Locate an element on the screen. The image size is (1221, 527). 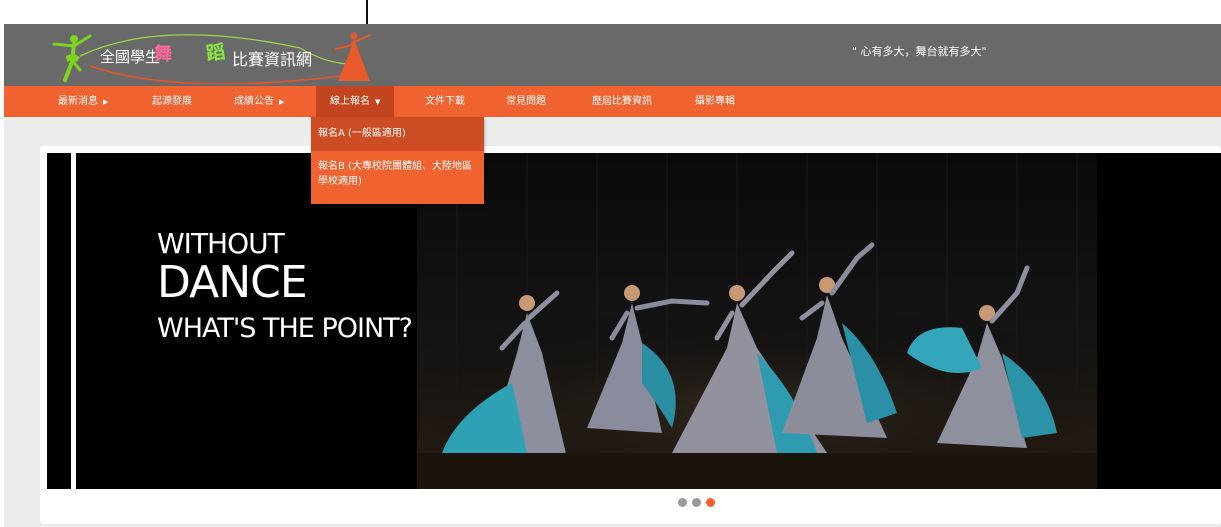
nav-item-label: 常見問題 is located at coordinates (526, 101).